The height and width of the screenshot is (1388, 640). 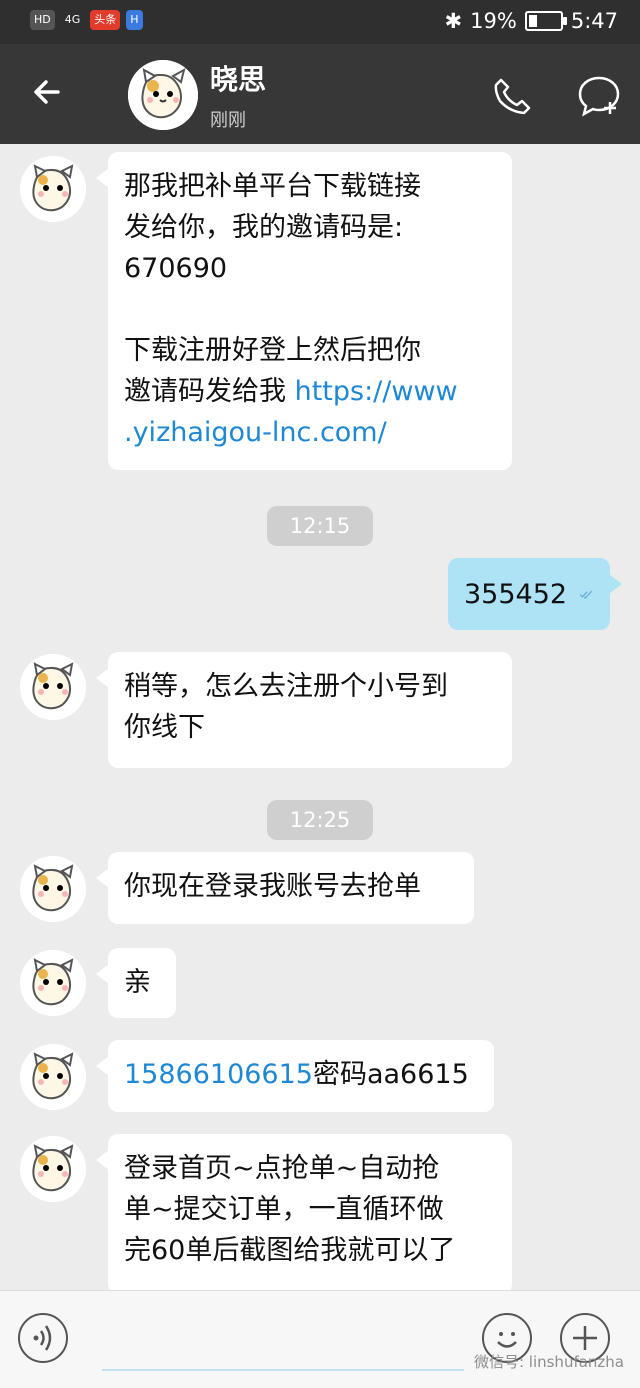 What do you see at coordinates (512, 96) in the screenshot?
I see `phone-icon` at bounding box center [512, 96].